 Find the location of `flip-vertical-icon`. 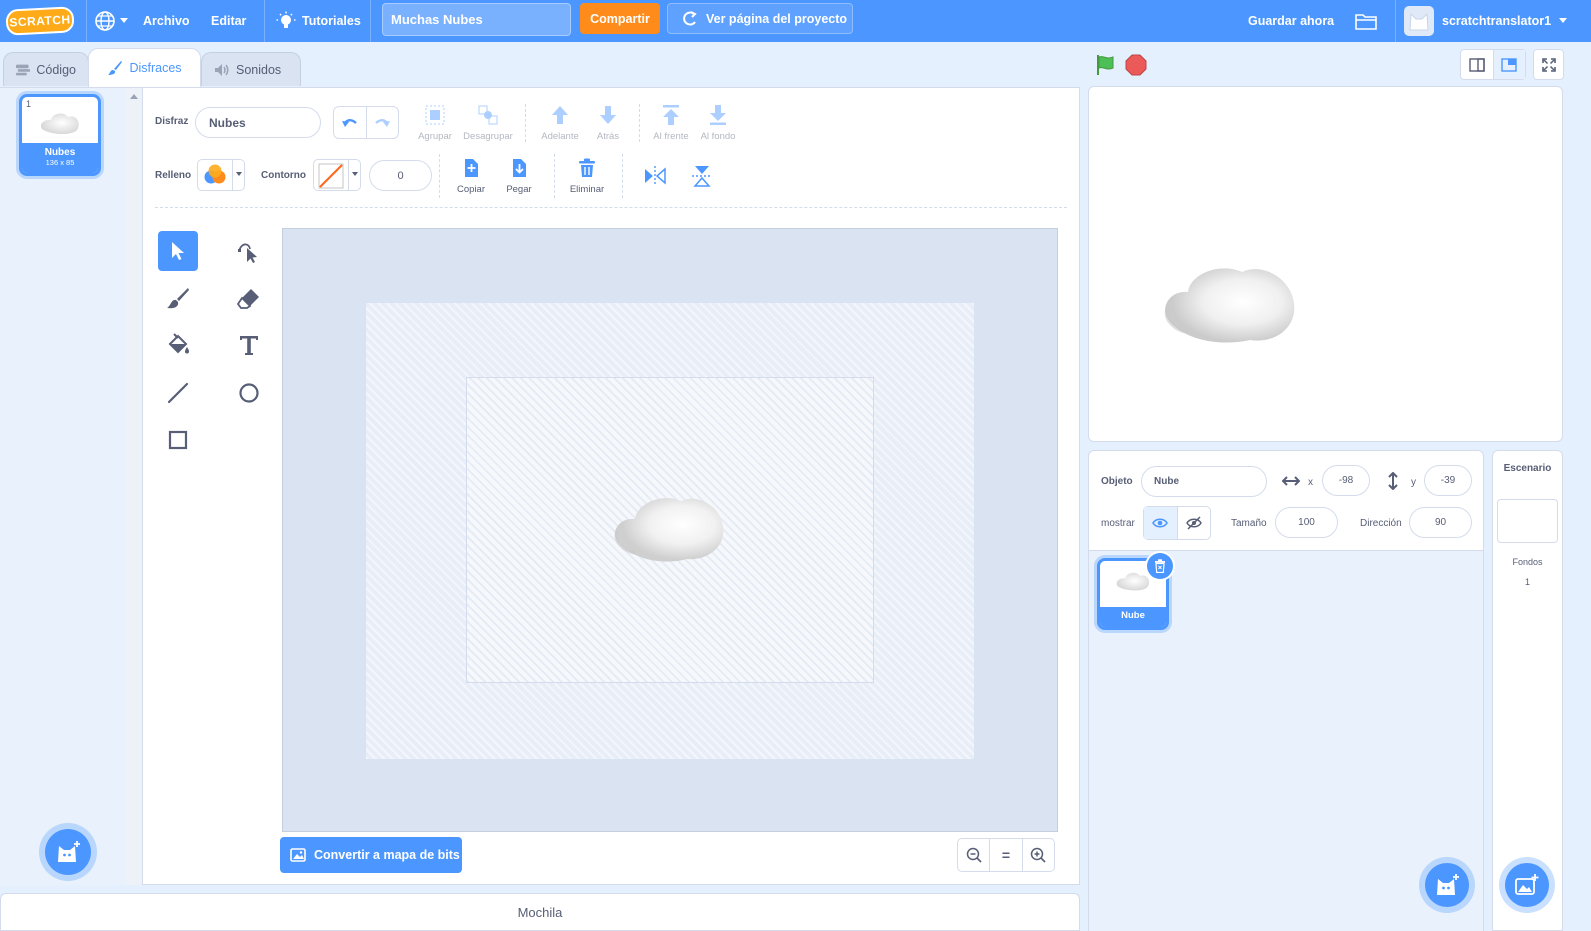

flip-vertical-icon is located at coordinates (702, 176).